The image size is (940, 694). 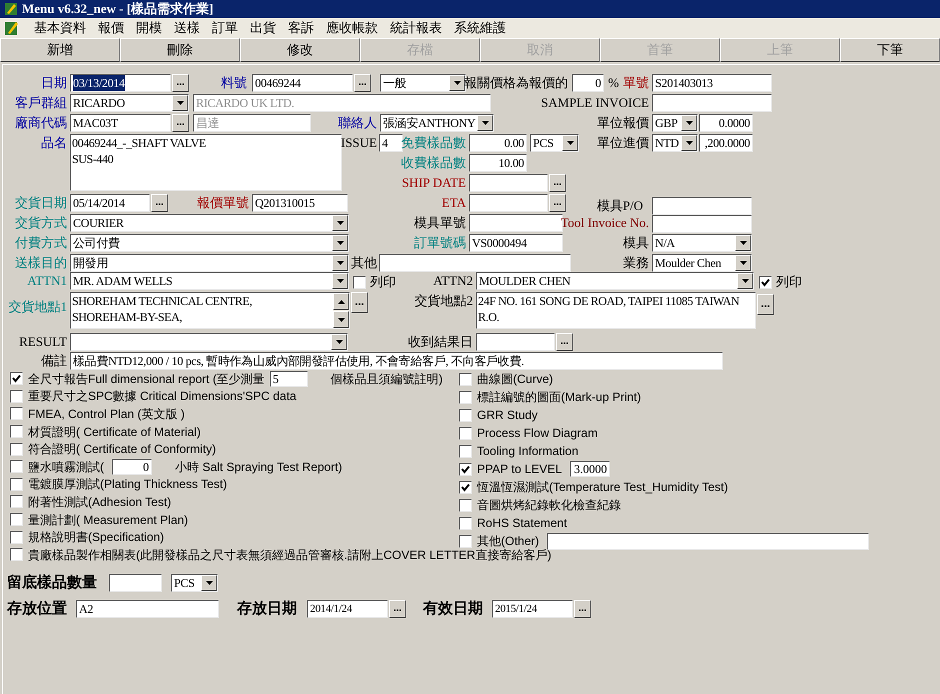 I want to click on dropdown: Moulder Chen, so click(x=702, y=263).